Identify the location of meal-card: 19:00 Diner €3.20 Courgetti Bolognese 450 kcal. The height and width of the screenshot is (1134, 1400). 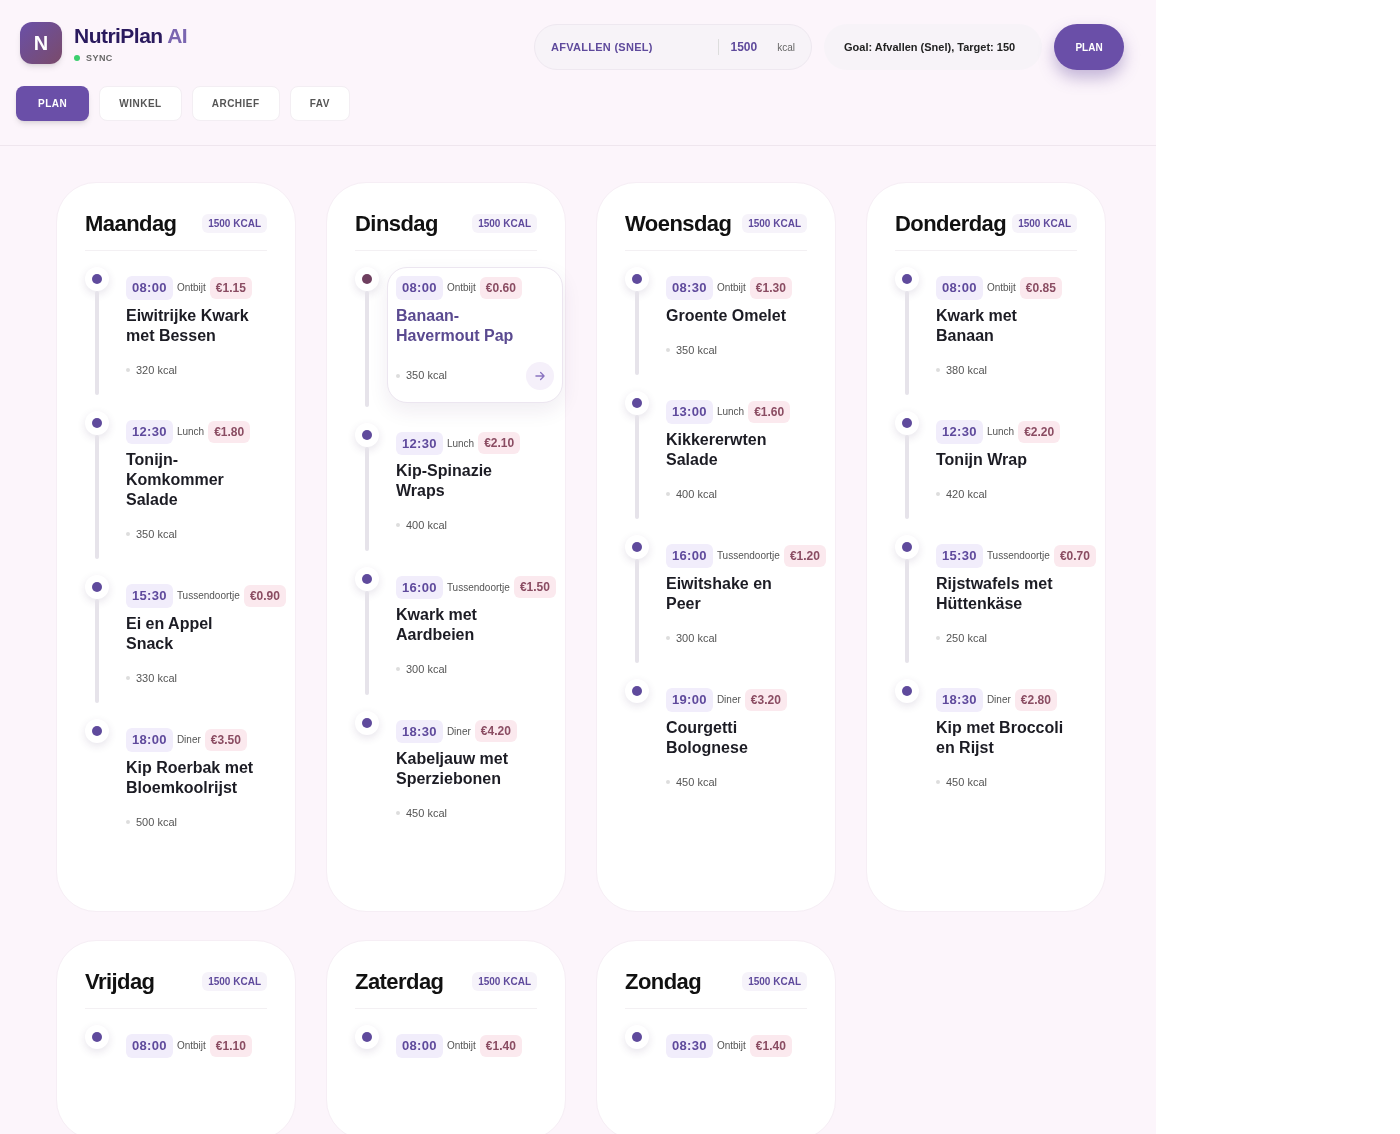
(745, 741).